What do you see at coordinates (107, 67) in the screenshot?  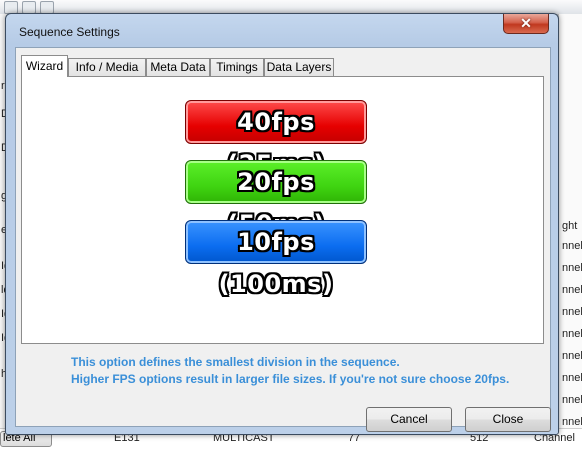 I see `tab-info-media: Info / Media` at bounding box center [107, 67].